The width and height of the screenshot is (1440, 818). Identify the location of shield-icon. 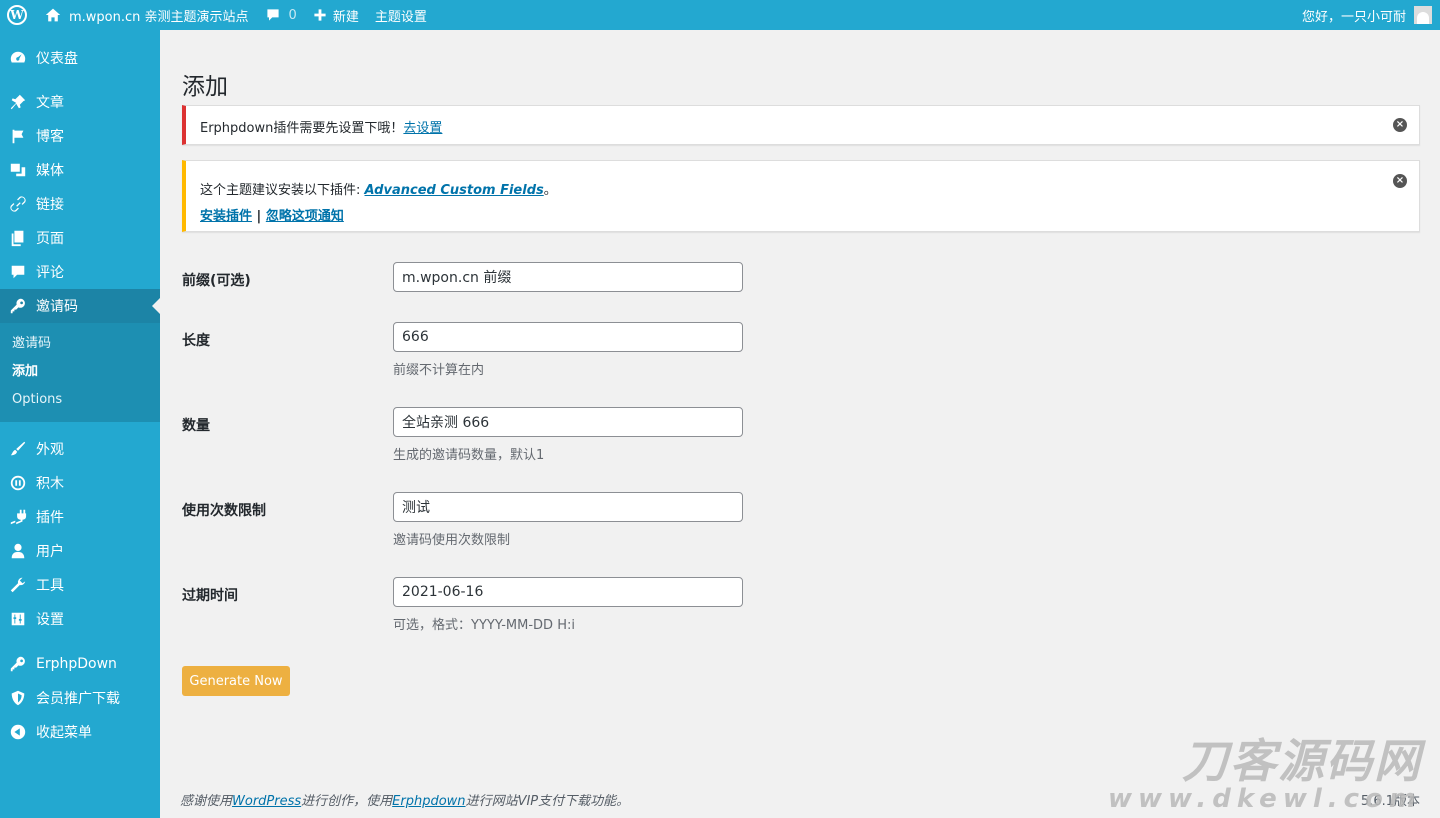
(18, 698).